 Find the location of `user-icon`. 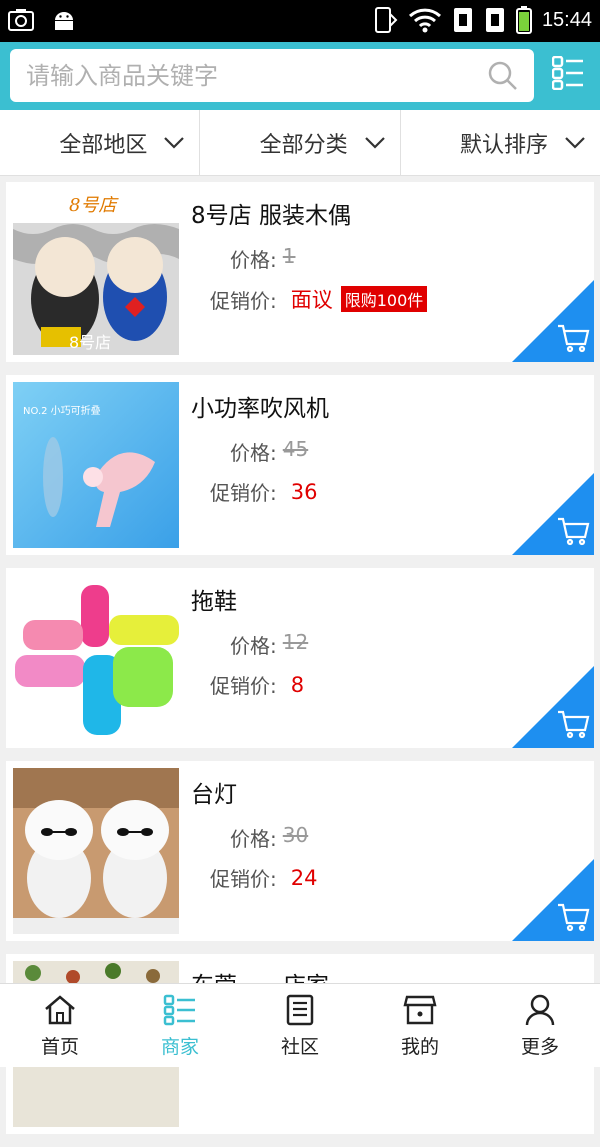

user-icon is located at coordinates (540, 1010).